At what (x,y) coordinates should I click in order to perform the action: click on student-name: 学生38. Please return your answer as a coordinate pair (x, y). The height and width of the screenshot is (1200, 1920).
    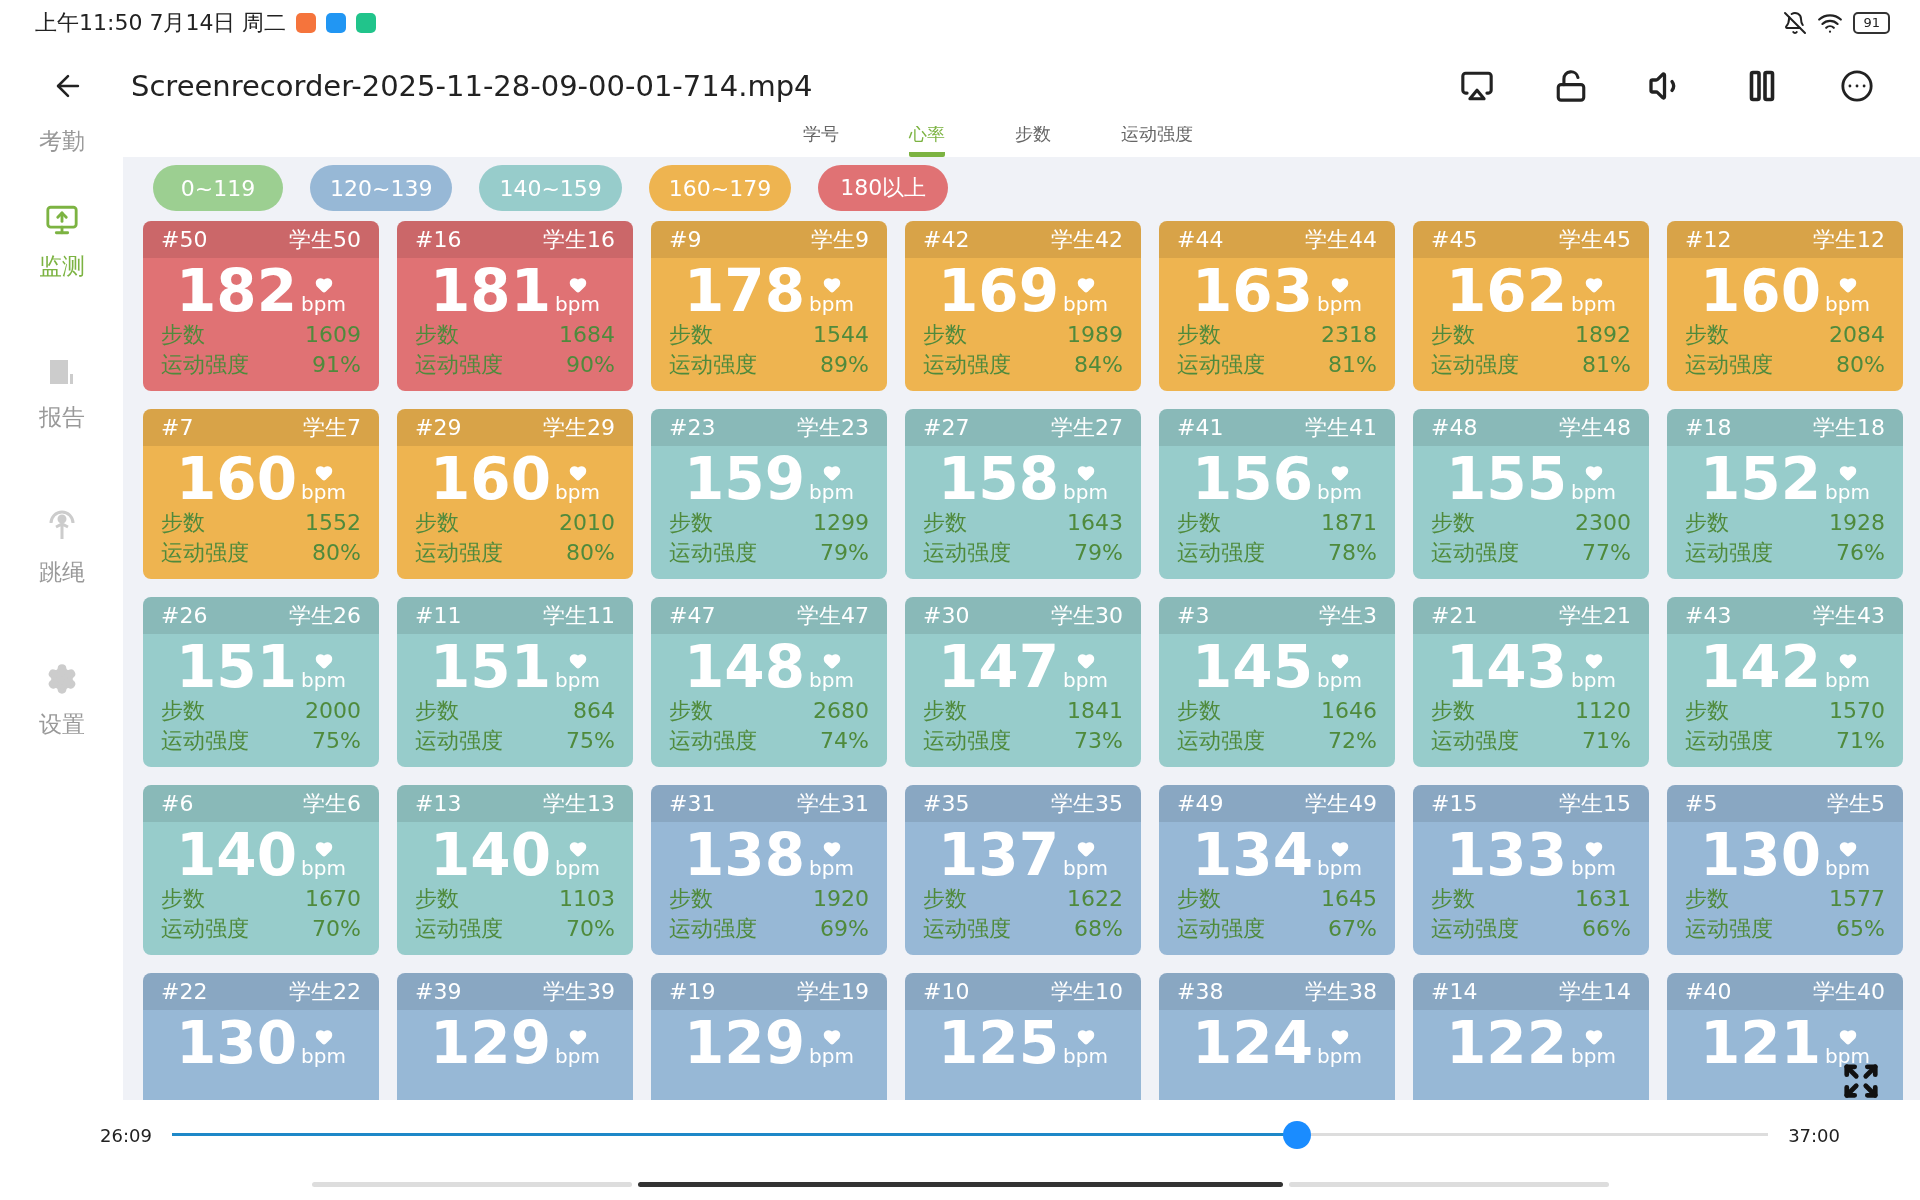
    Looking at the image, I should click on (1341, 991).